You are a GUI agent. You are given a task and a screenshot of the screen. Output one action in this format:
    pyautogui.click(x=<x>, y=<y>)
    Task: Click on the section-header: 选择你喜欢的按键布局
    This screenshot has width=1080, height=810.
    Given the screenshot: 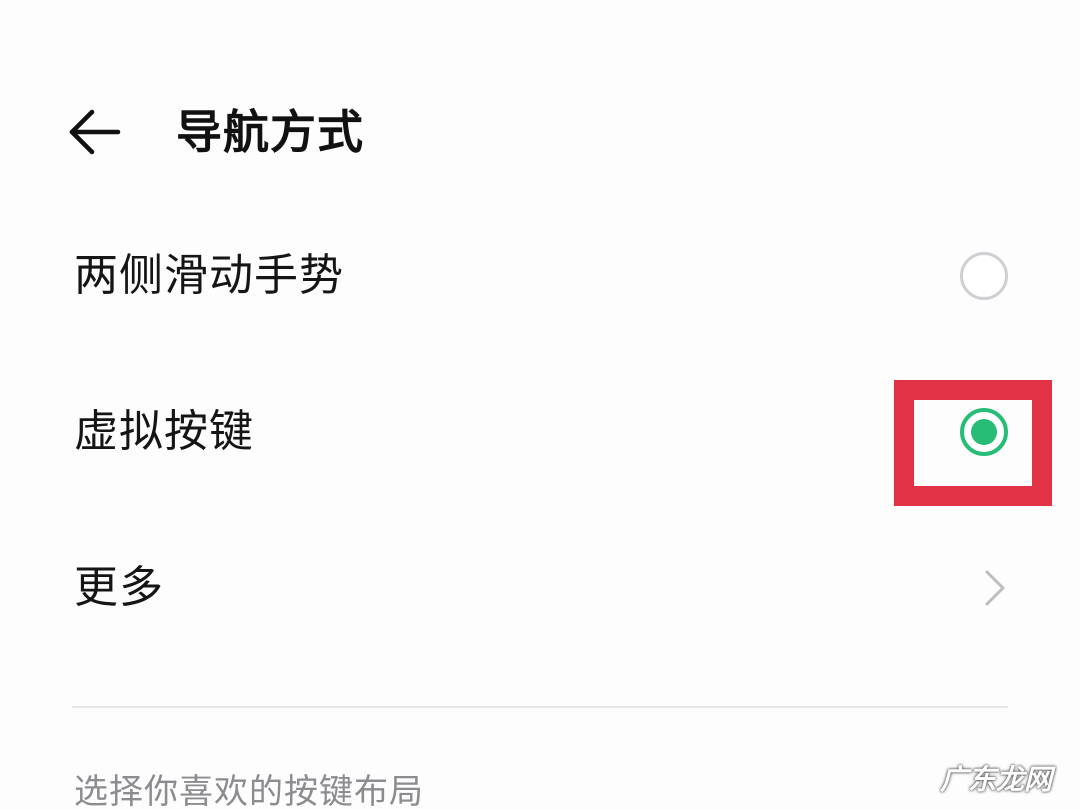 What is the action you would take?
    pyautogui.click(x=249, y=791)
    